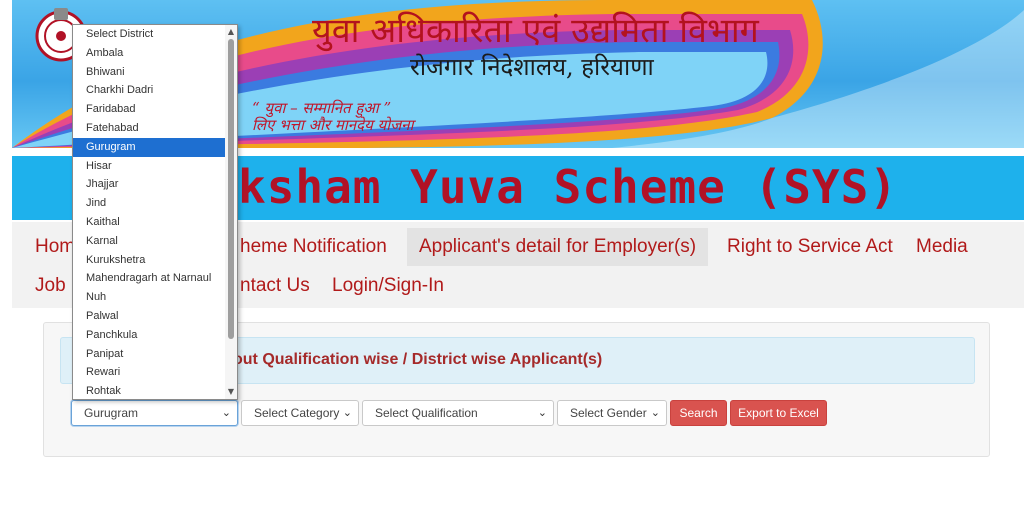 The height and width of the screenshot is (512, 1024). I want to click on district-option: Faridabad, so click(149, 109).